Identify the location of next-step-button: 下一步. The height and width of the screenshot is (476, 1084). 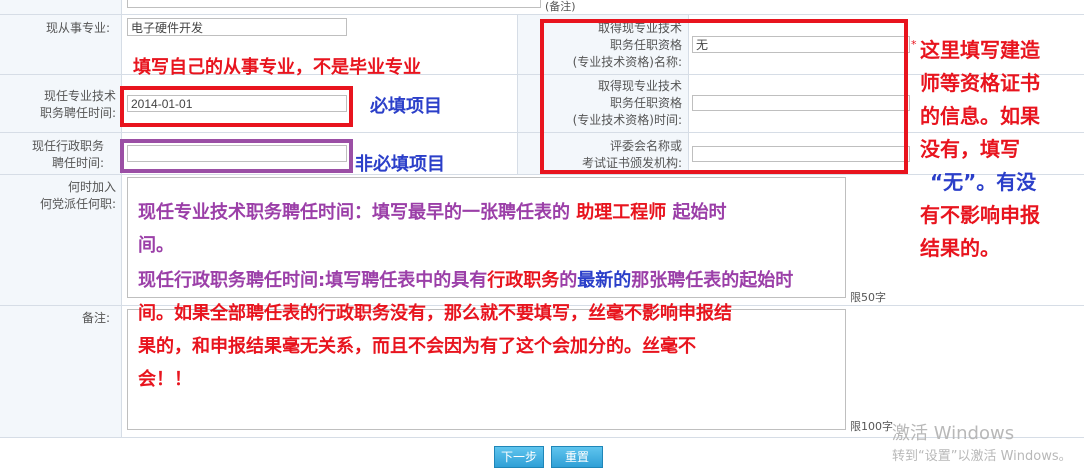
(519, 457).